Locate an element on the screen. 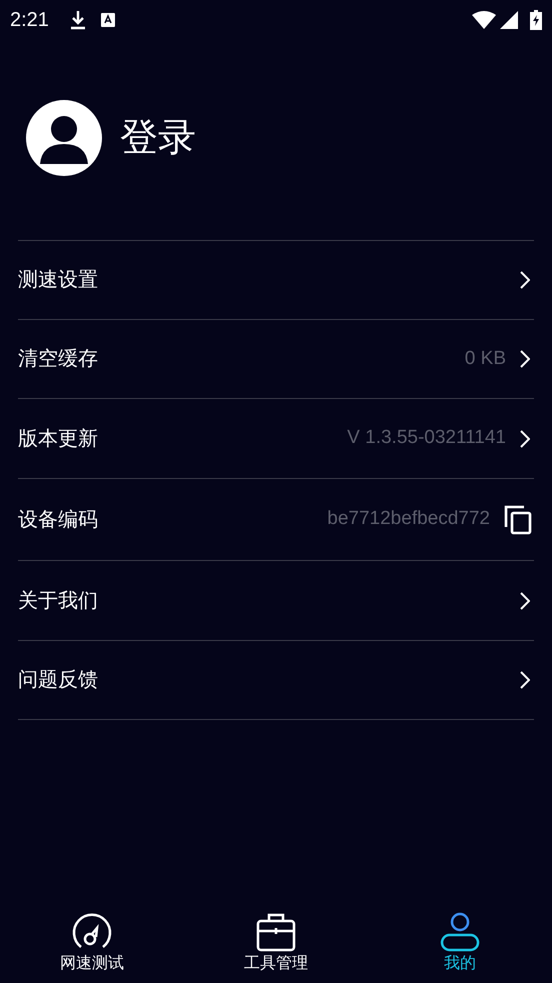 This screenshot has height=983, width=552. row-value: 0 KB is located at coordinates (485, 358).